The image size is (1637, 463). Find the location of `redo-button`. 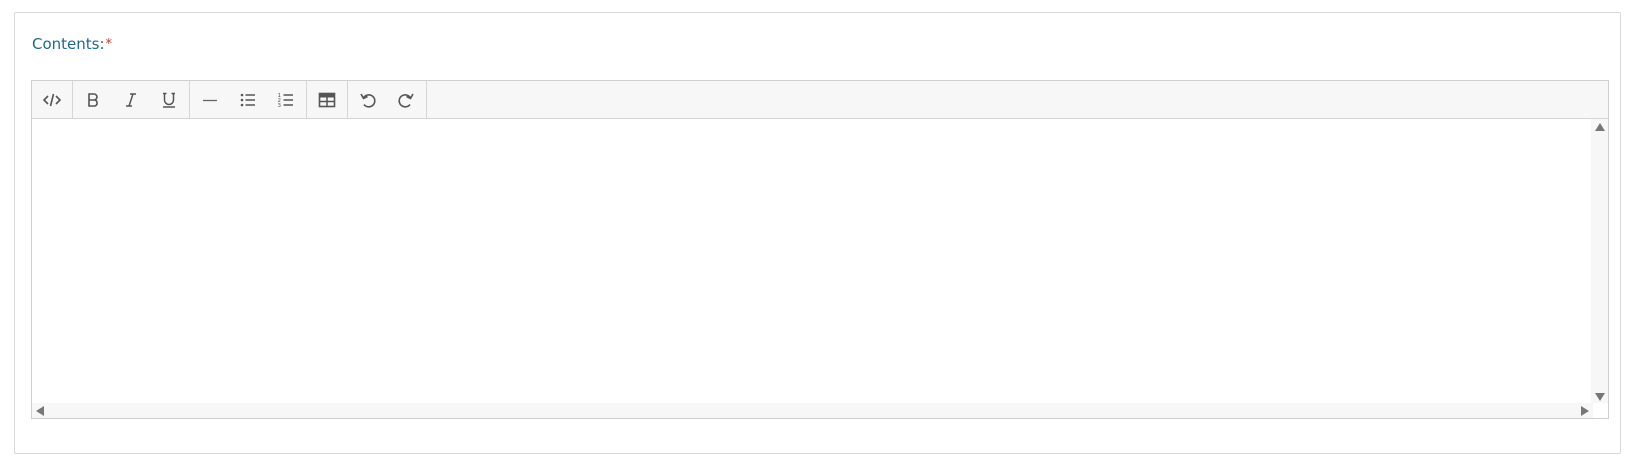

redo-button is located at coordinates (406, 100).